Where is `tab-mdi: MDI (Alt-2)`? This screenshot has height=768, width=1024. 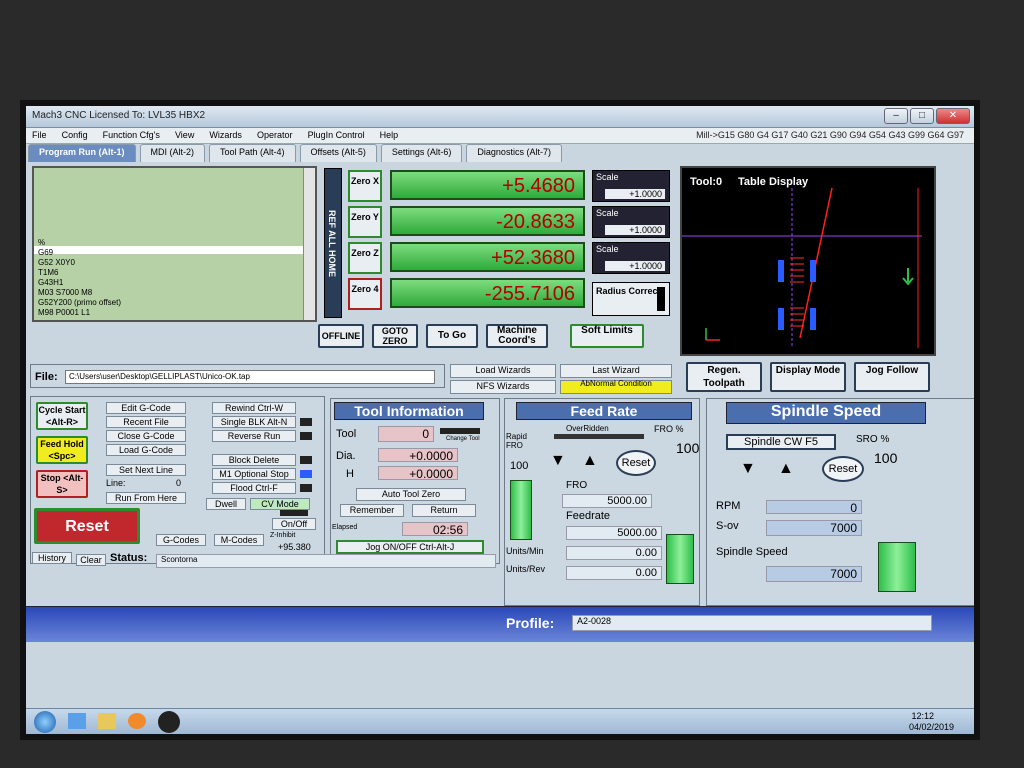 tab-mdi: MDI (Alt-2) is located at coordinates (172, 153).